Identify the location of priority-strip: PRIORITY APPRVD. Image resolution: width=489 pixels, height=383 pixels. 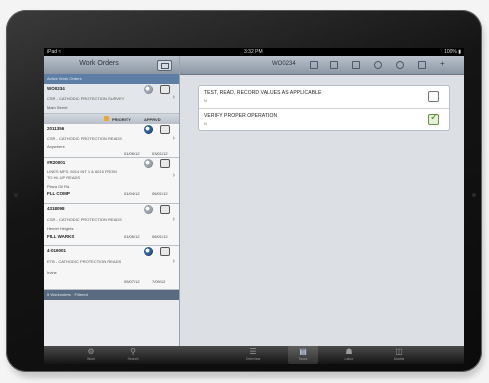
(111, 119).